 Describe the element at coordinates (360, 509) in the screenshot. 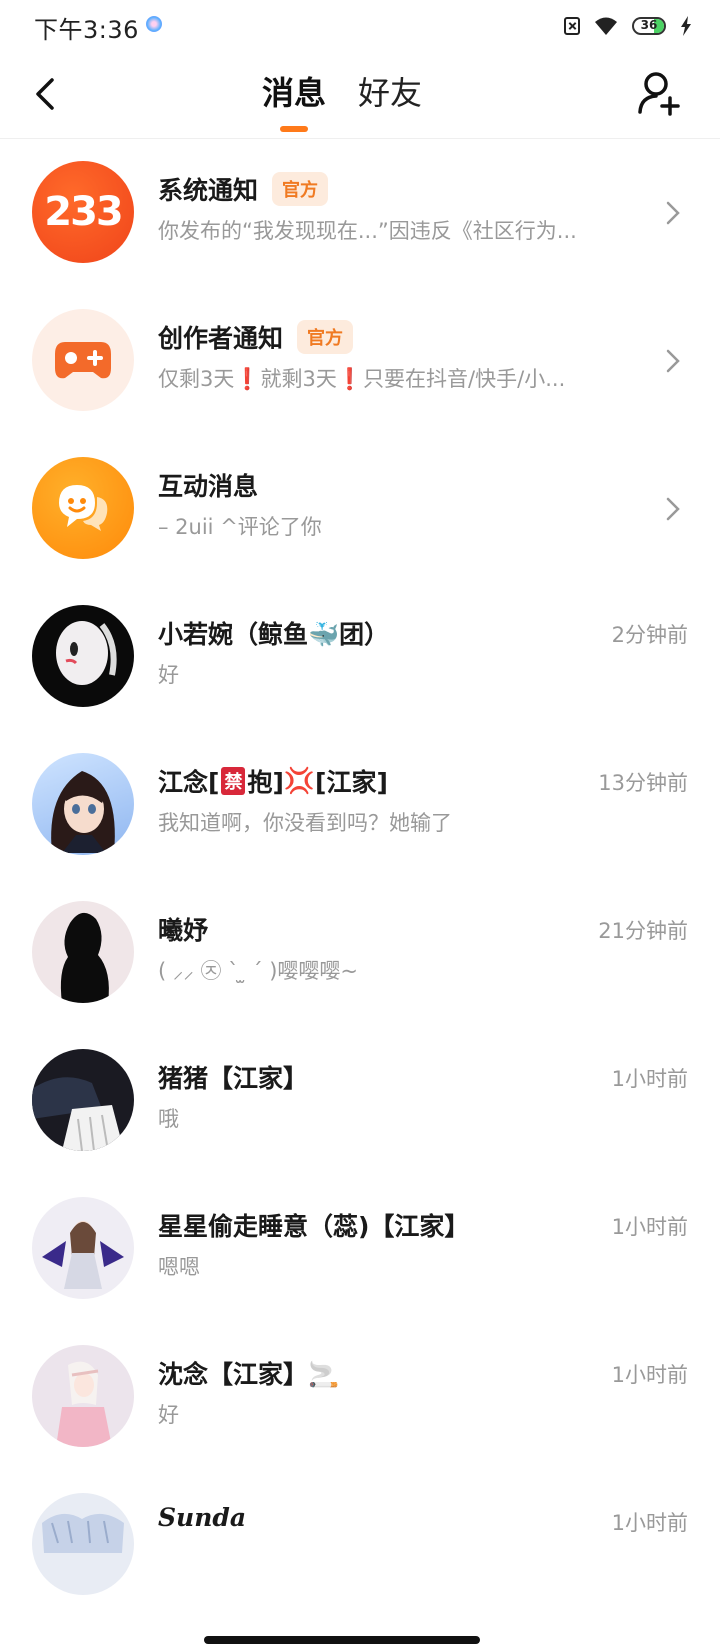

I see `list-item-interaction: 互动消息 – 2uii ^评论了你` at that location.